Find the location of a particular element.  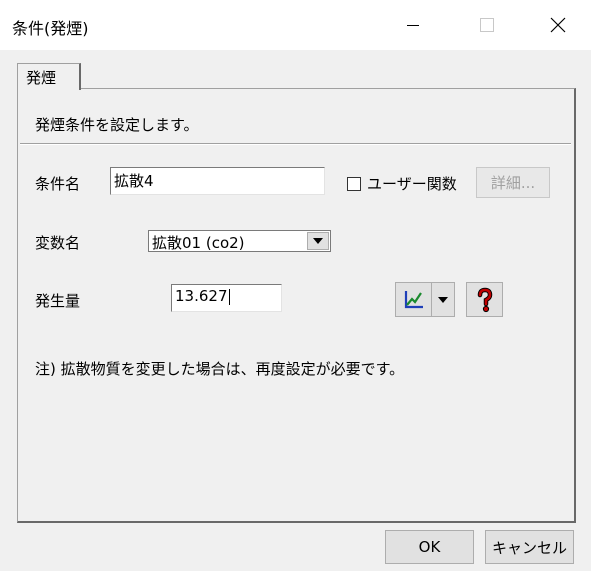

maximize-icon is located at coordinates (487, 25).